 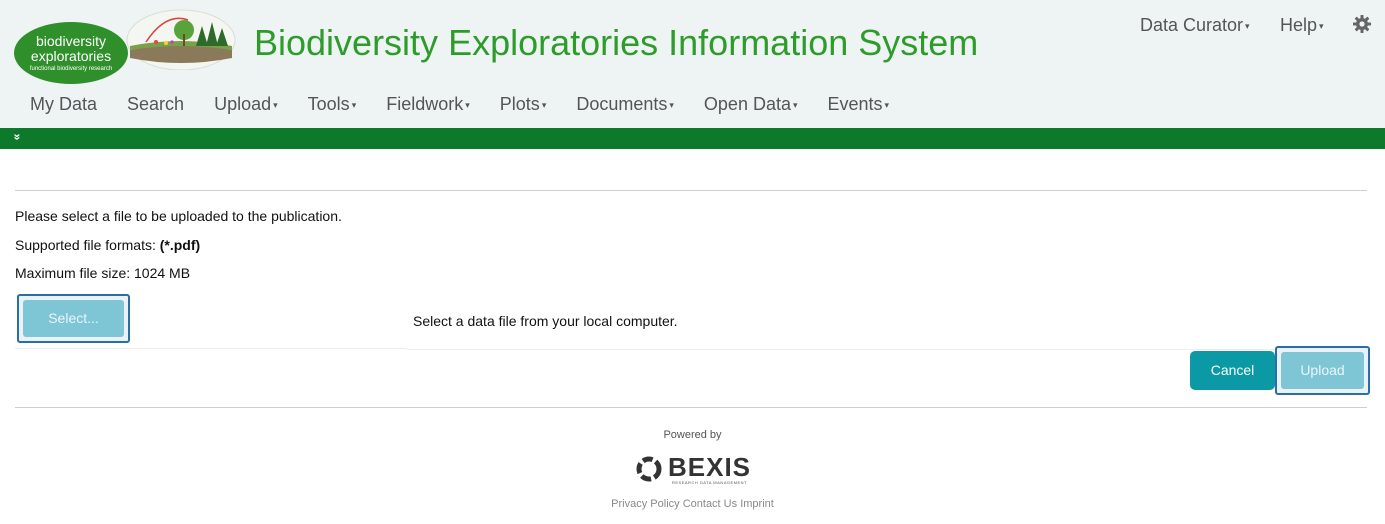 I want to click on upload-button-focus: Upload, so click(x=1322, y=370).